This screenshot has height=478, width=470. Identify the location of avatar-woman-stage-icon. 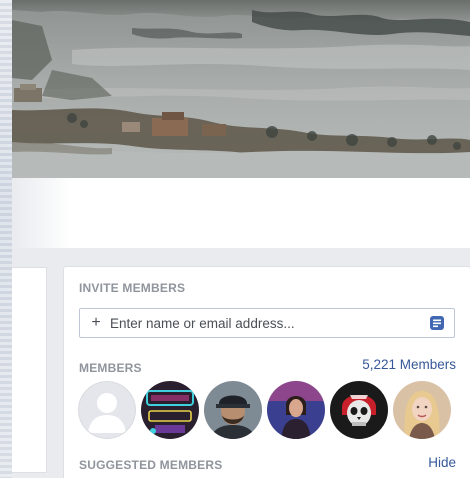
(296, 410).